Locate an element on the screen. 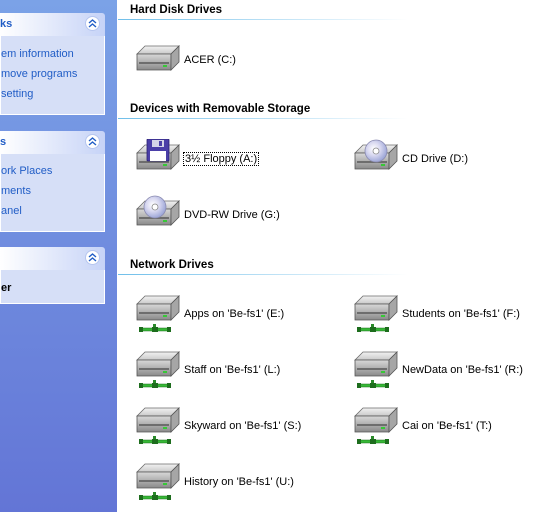  view-system-information-link: em information is located at coordinates (37, 54).